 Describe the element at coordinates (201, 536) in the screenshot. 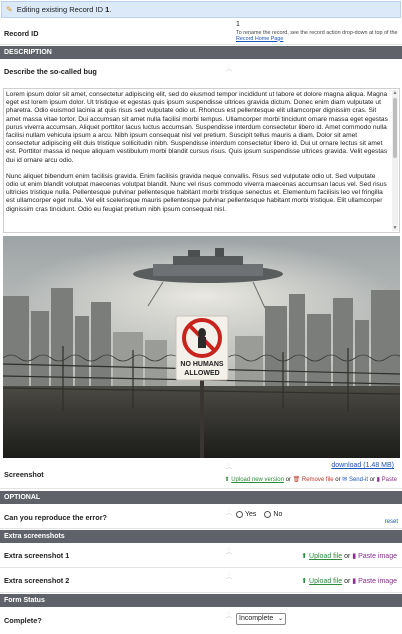

I see `section-extra-screenshots: Extra screenshots` at that location.